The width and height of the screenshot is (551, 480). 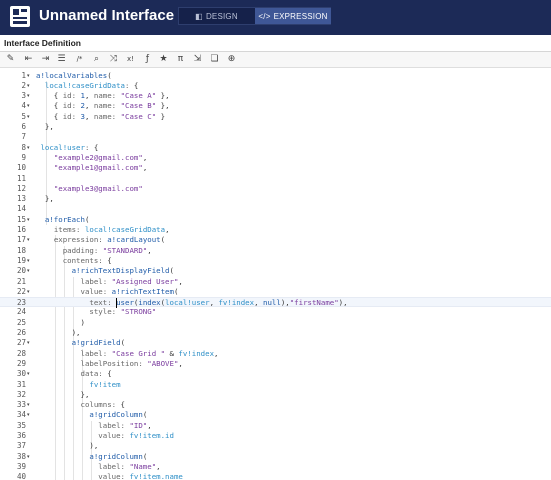 What do you see at coordinates (275, 179) in the screenshot?
I see `code-line: 11` at bounding box center [275, 179].